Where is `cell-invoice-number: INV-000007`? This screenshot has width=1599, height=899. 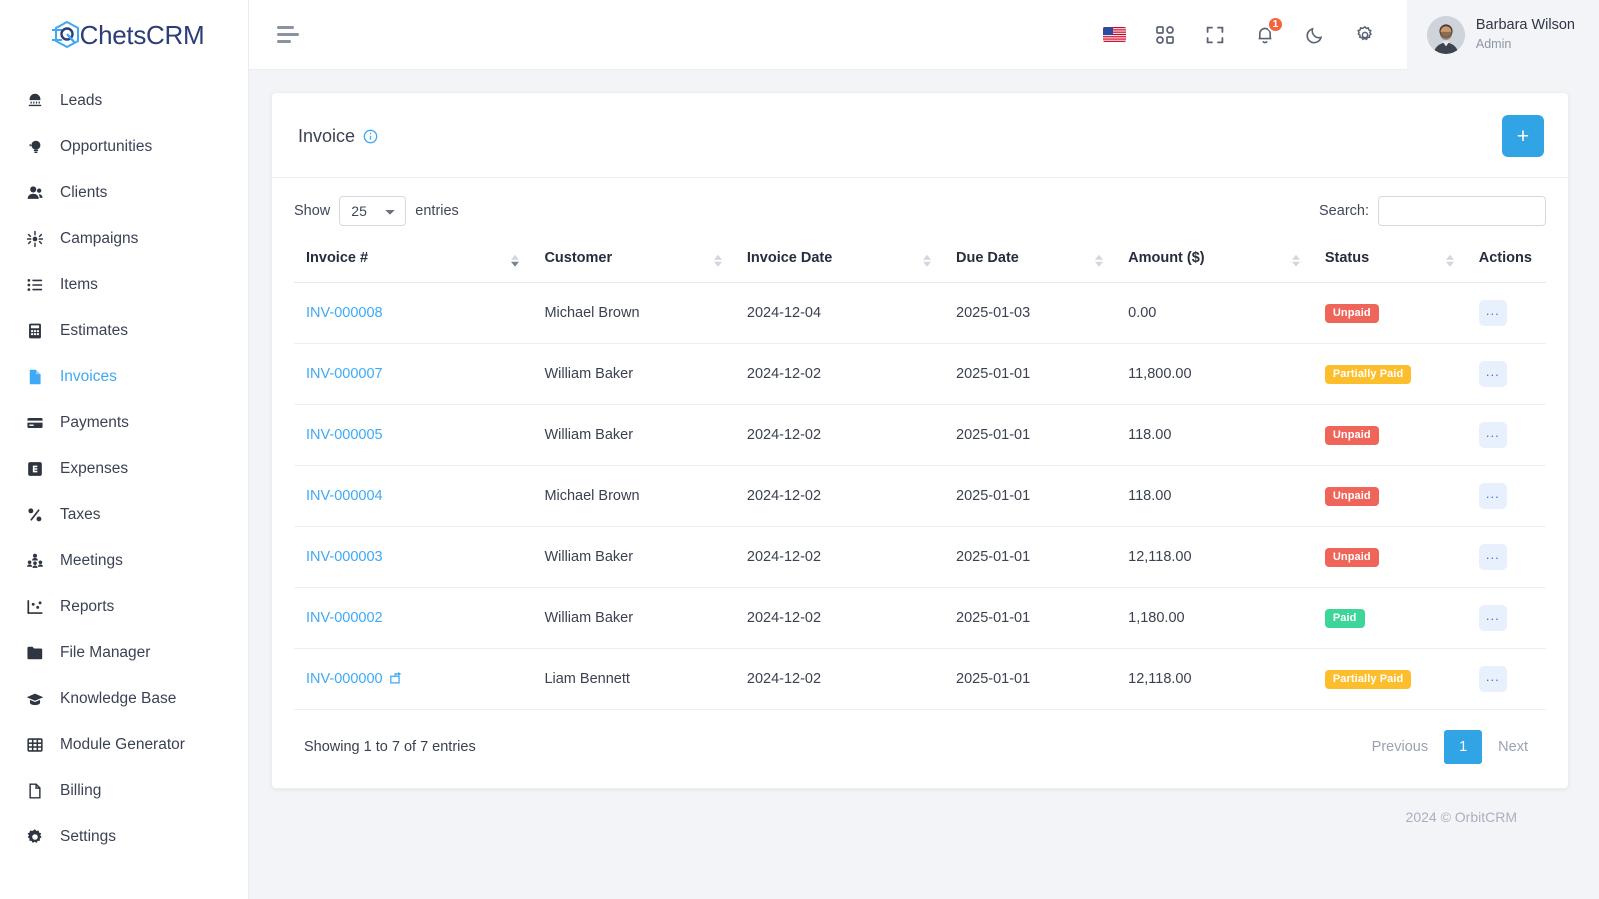 cell-invoice-number: INV-000007 is located at coordinates (413, 374).